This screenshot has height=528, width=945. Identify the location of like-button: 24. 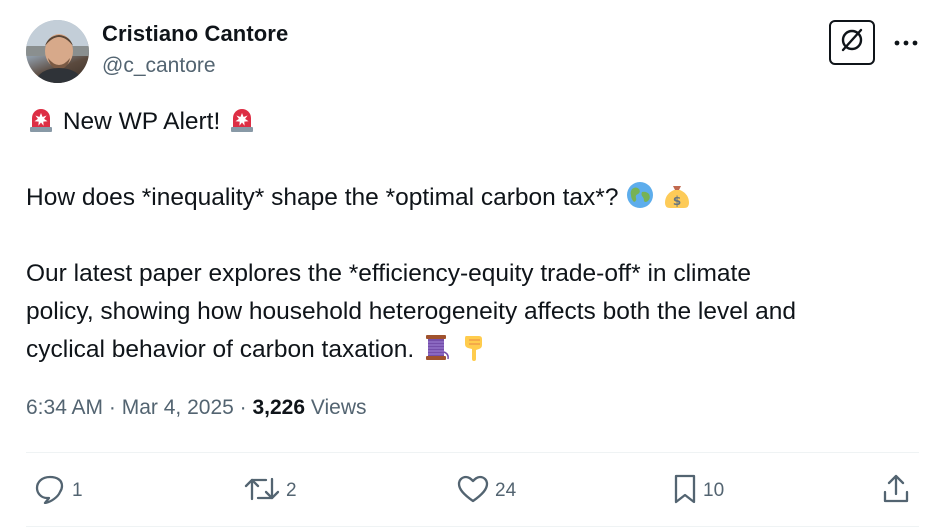
(486, 491).